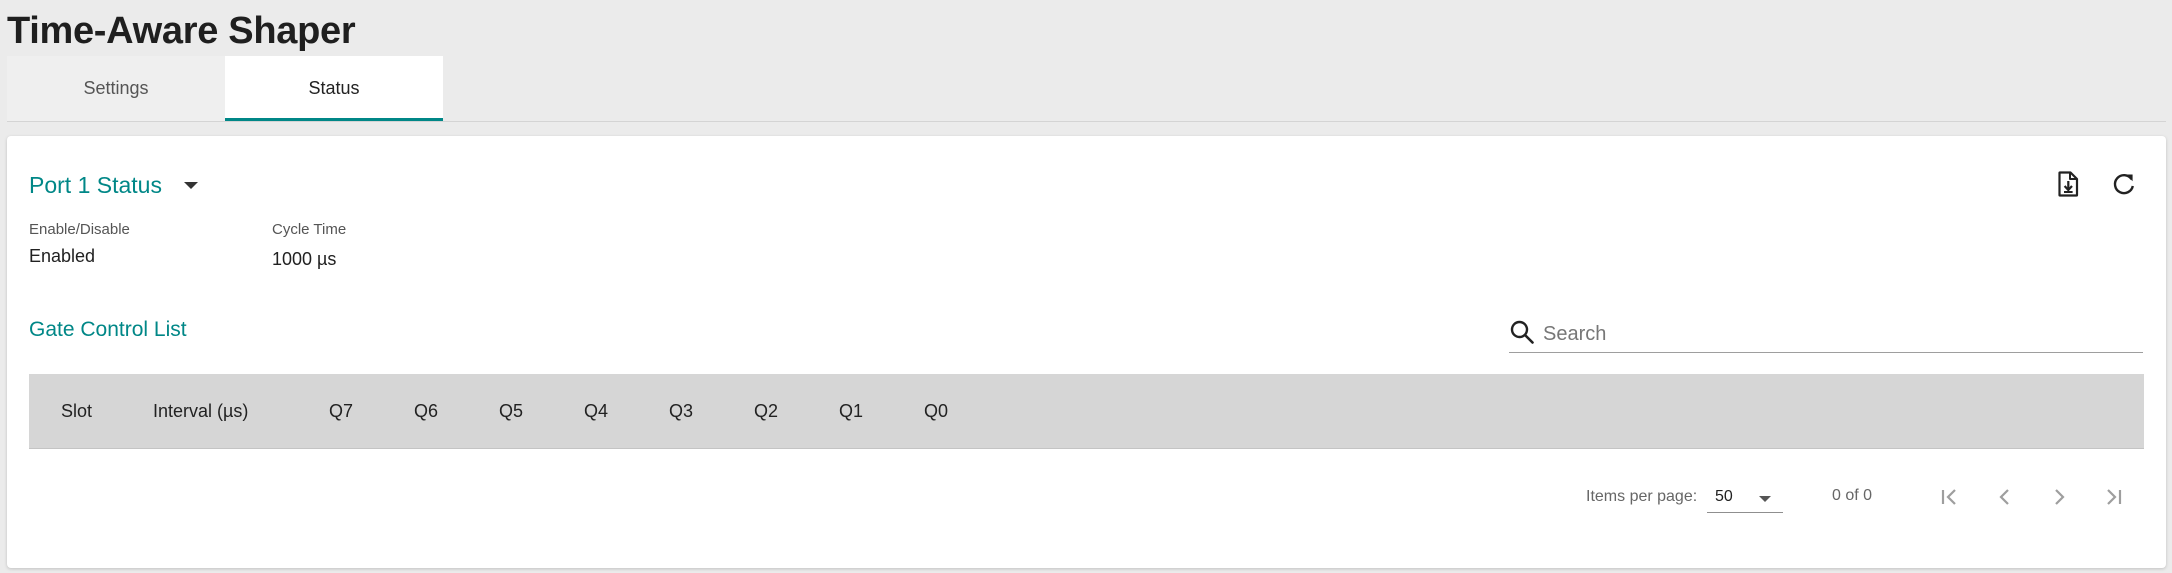  I want to click on chevron-left-icon, so click(2004, 497).